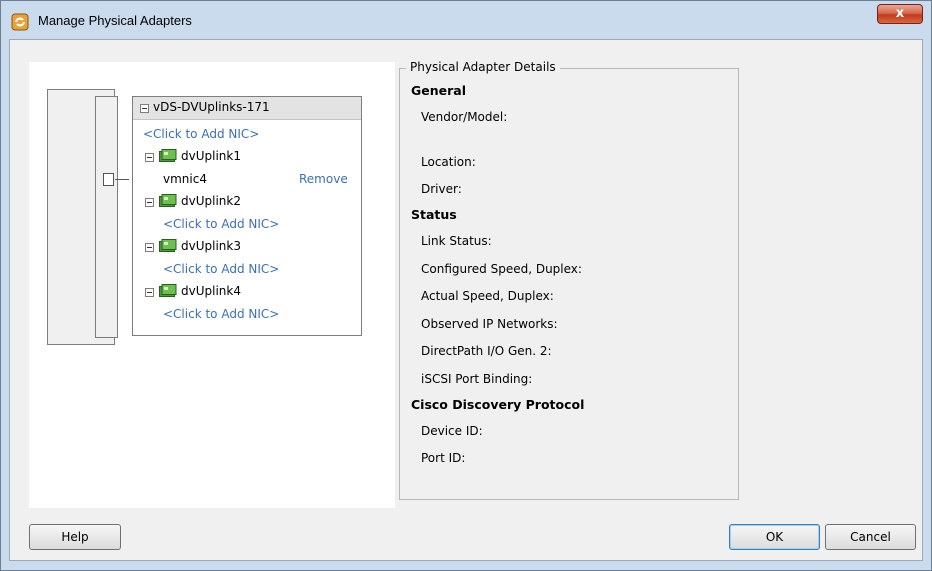  Describe the element at coordinates (20, 22) in the screenshot. I see `vsphere-app-icon` at that location.